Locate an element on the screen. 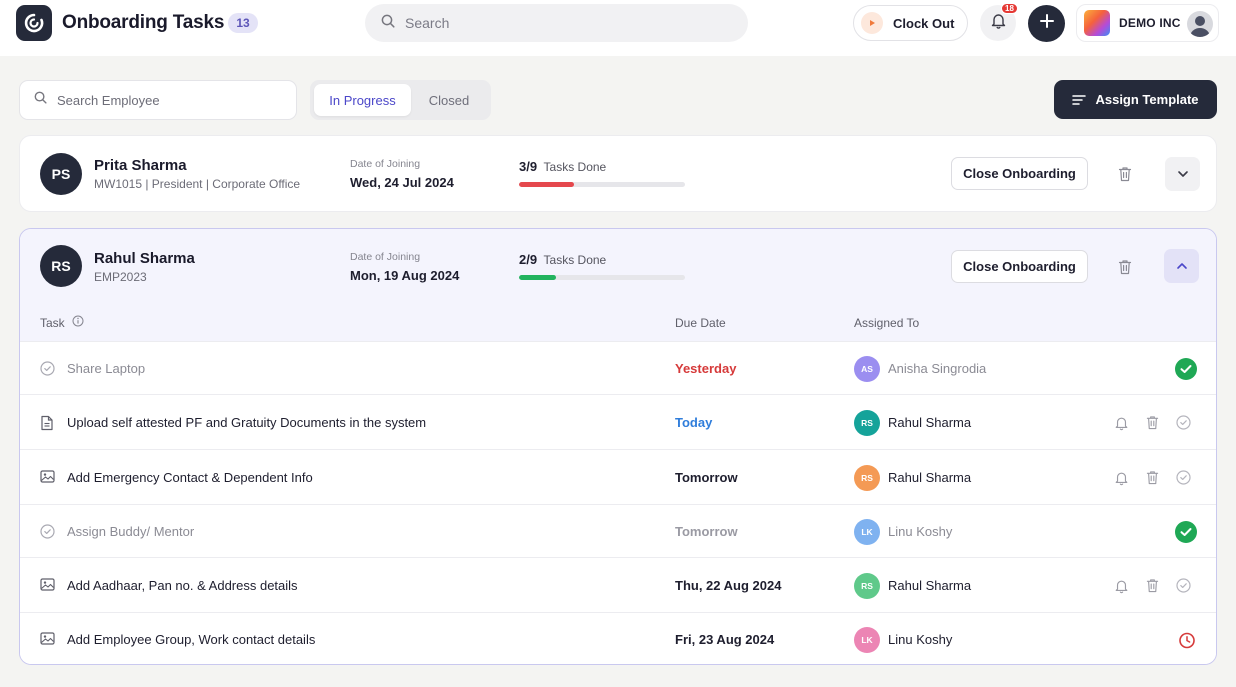  employee-search-input is located at coordinates (167, 100).